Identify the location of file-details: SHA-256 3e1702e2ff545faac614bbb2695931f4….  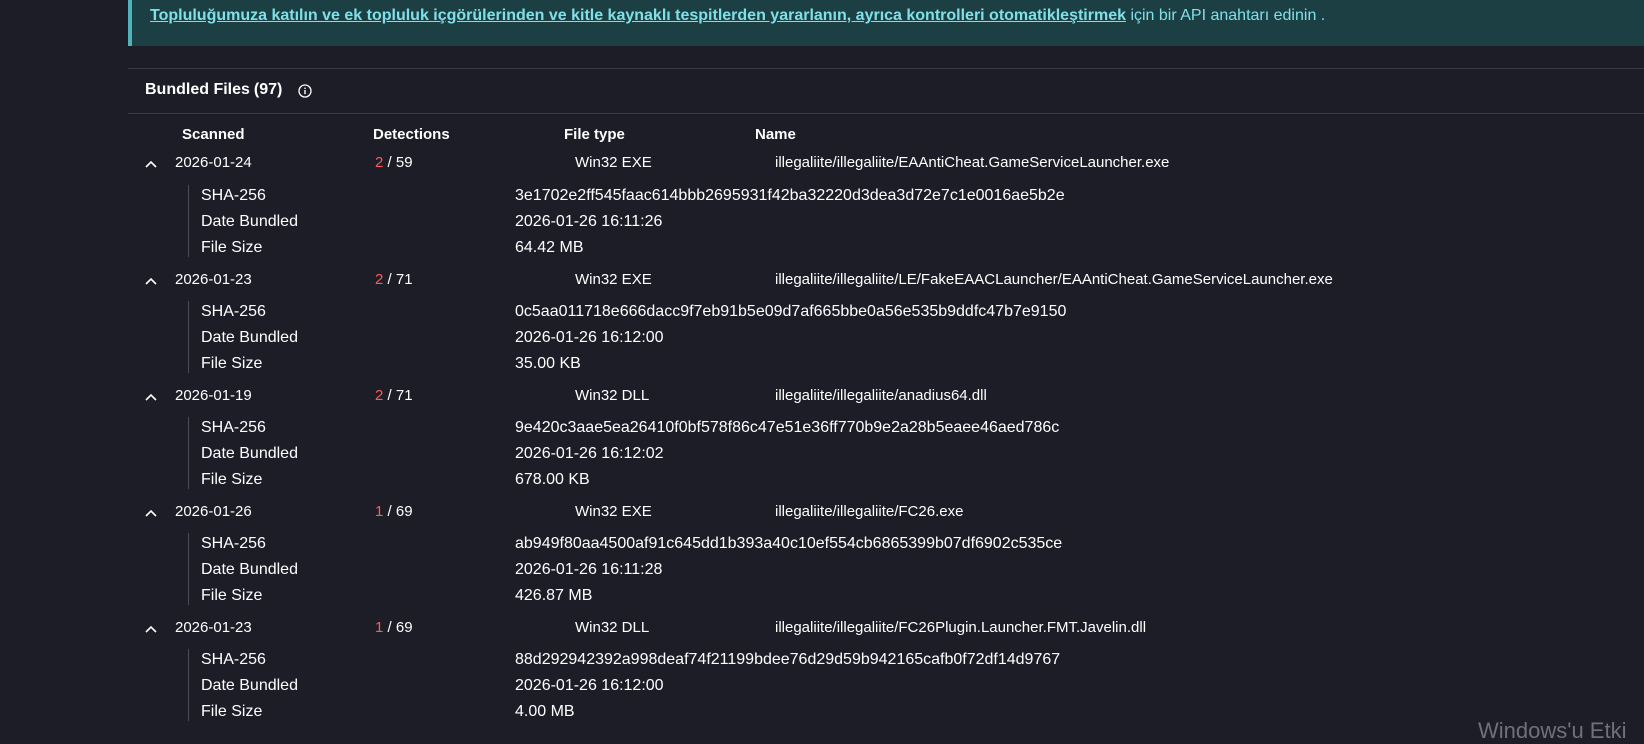
(886, 219).